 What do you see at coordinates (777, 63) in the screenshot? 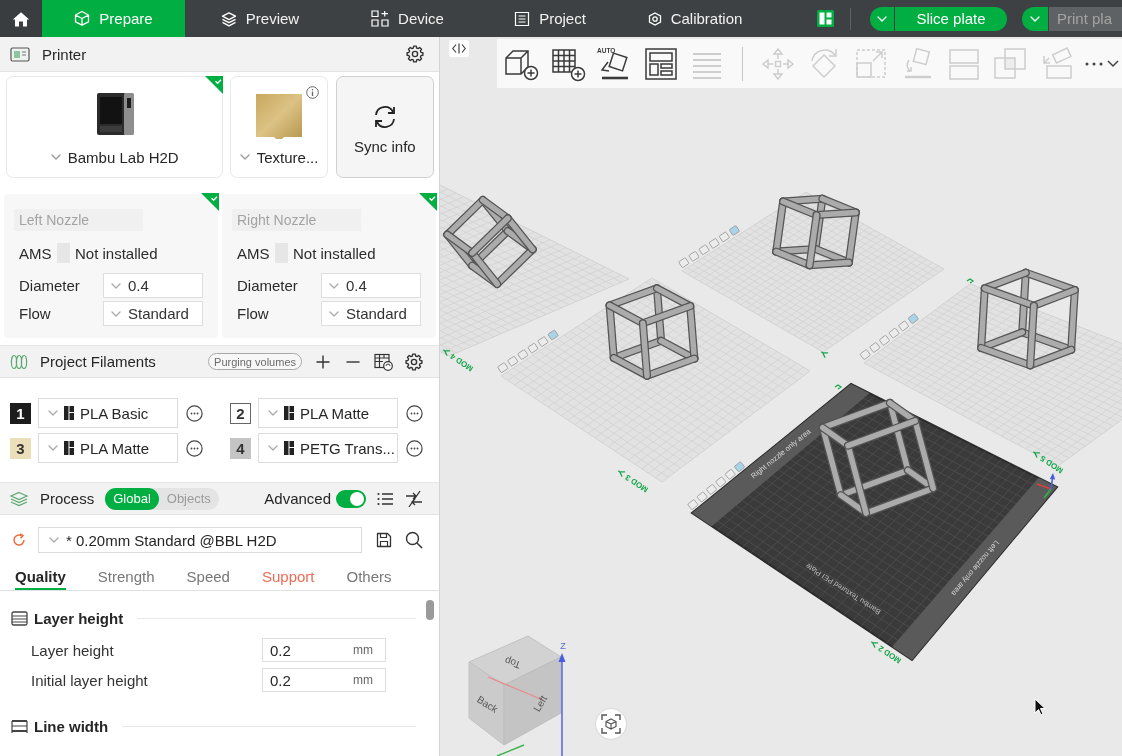
I see `move-arrows-icon` at bounding box center [777, 63].